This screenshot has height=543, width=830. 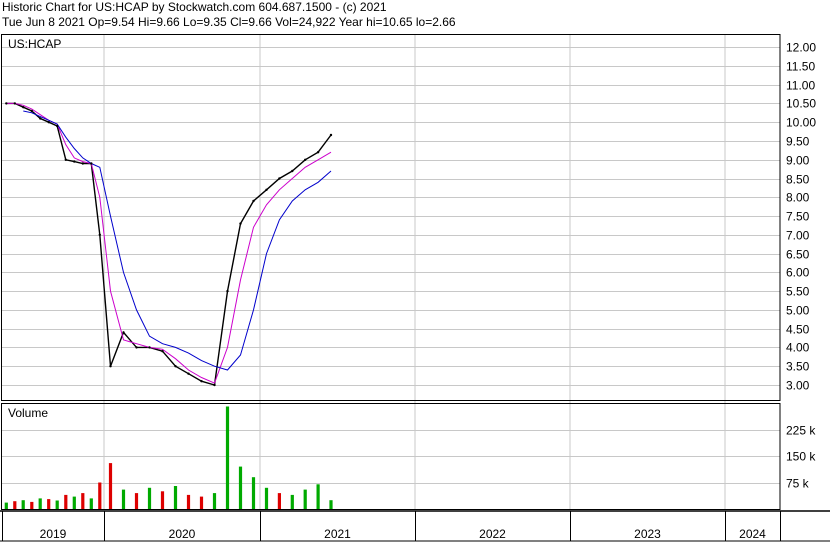 I want to click on volume-tick-label: 75 k, so click(x=798, y=484).